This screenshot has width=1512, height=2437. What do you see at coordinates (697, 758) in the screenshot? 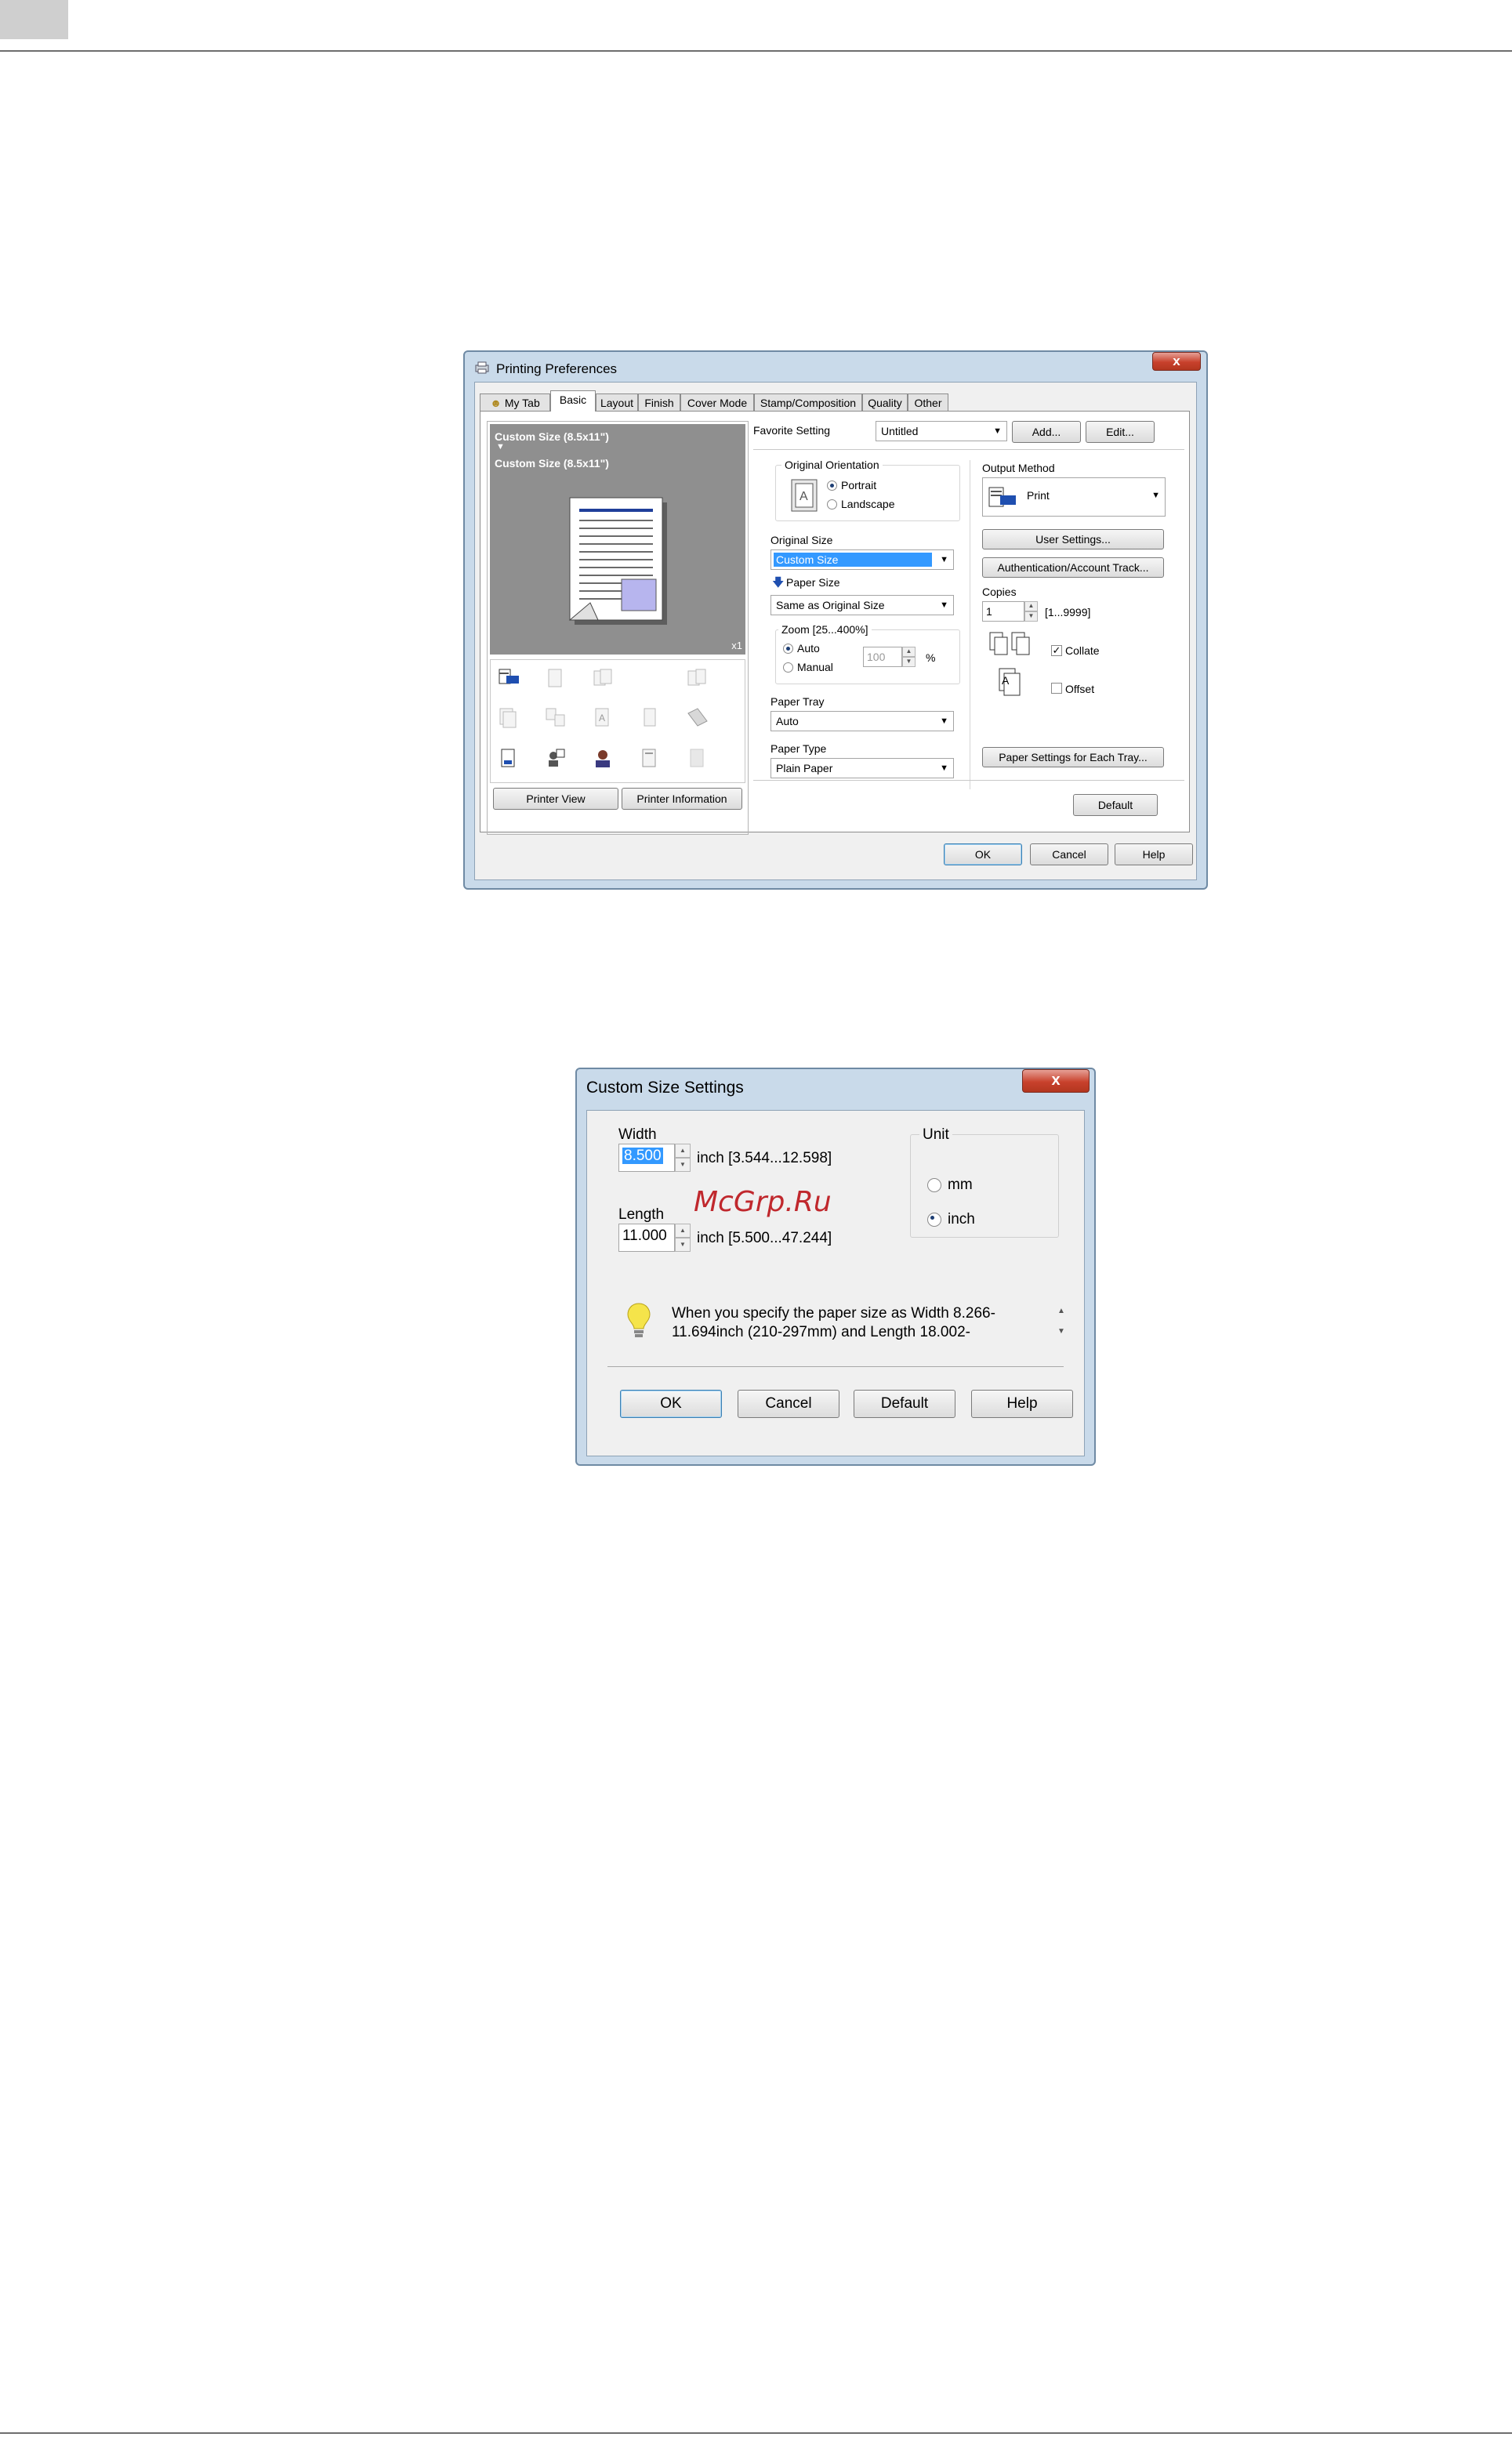
I see `proof-print-icon` at bounding box center [697, 758].